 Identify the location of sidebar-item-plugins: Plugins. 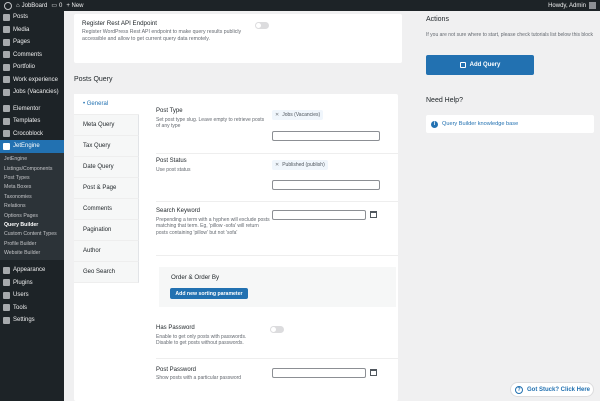
(32, 282).